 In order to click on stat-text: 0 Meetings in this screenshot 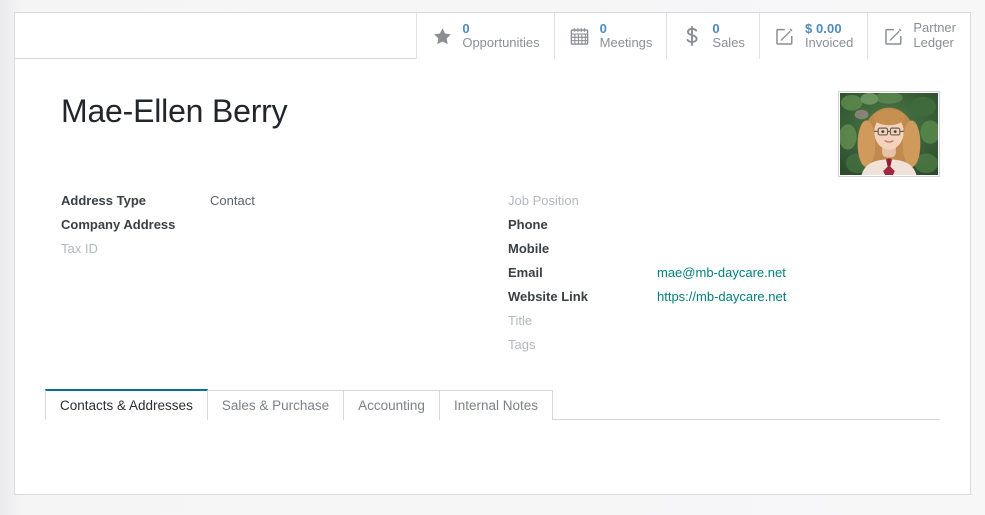, I will do `click(626, 35)`.